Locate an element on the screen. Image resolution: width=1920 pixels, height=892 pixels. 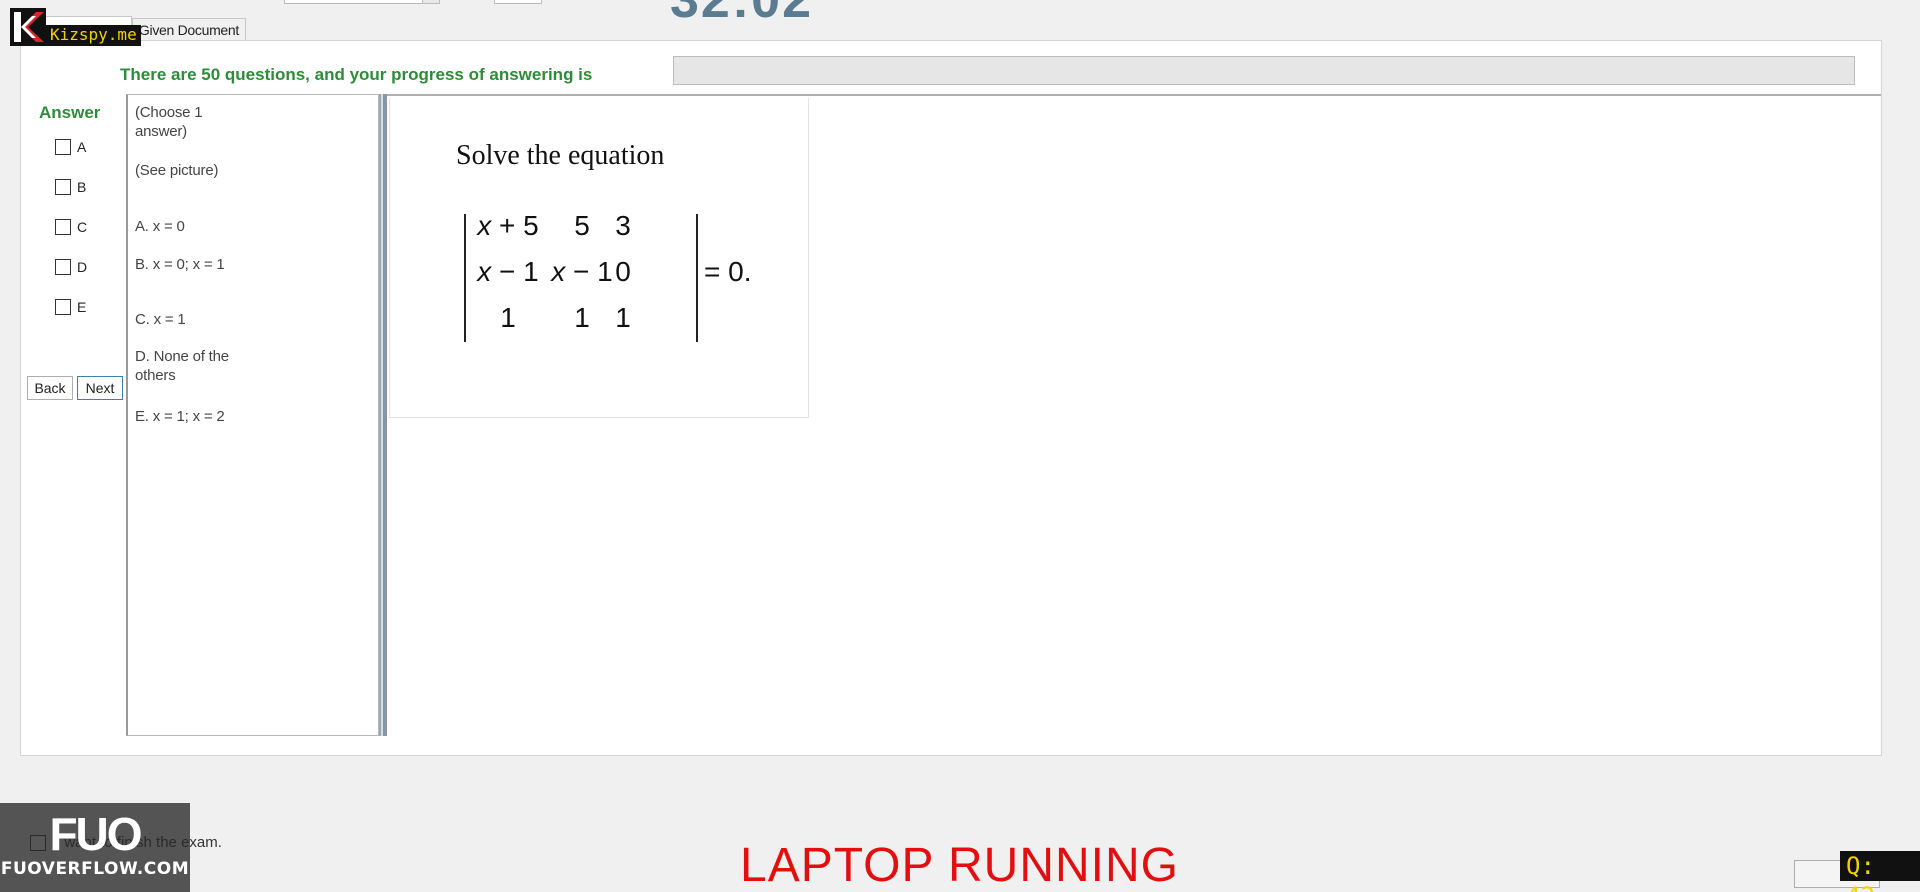
choice-b-text: B. x = 0; x = 1 is located at coordinates (180, 264).